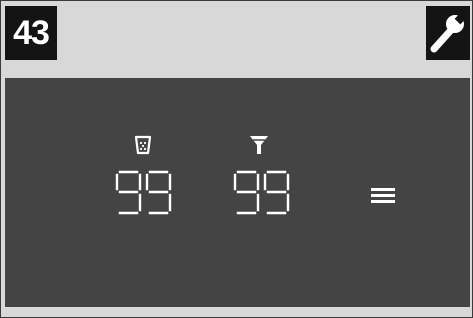 This screenshot has width=473, height=318. Describe the element at coordinates (259, 145) in the screenshot. I see `filter-icon` at that location.